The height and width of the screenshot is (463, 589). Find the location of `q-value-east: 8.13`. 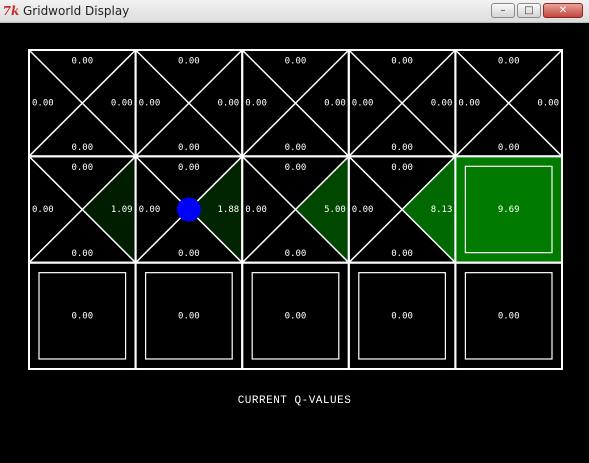

q-value-east: 8.13 is located at coordinates (442, 210).